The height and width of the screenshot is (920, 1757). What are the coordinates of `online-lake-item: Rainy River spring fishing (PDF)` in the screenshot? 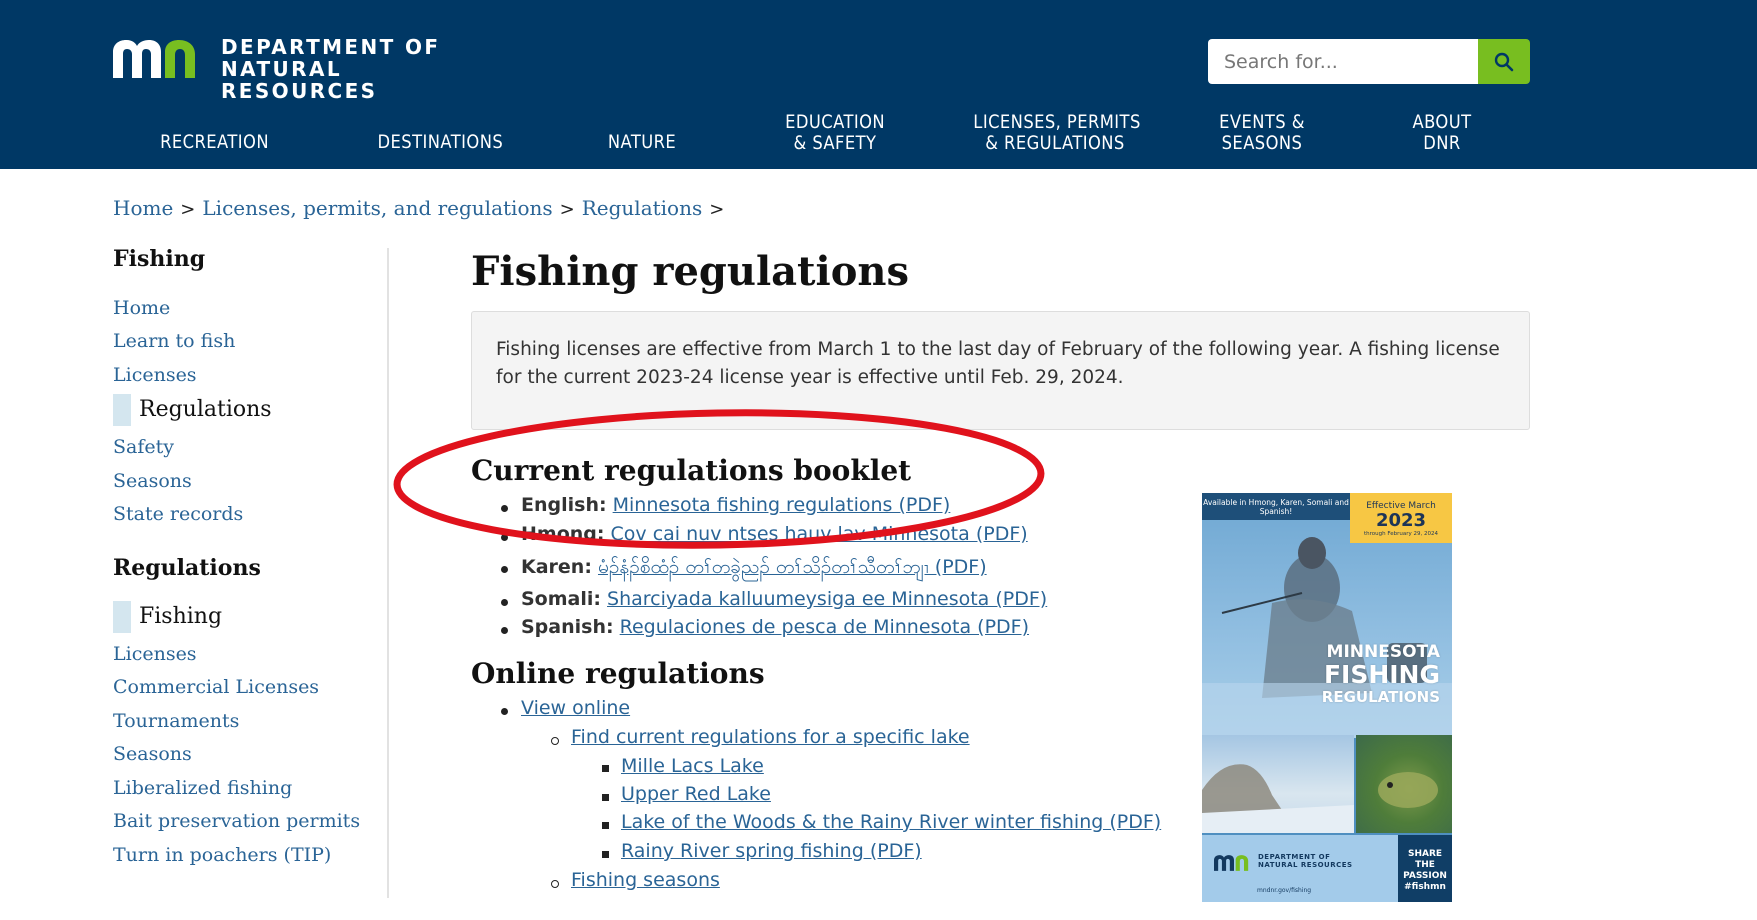 It's located at (771, 851).